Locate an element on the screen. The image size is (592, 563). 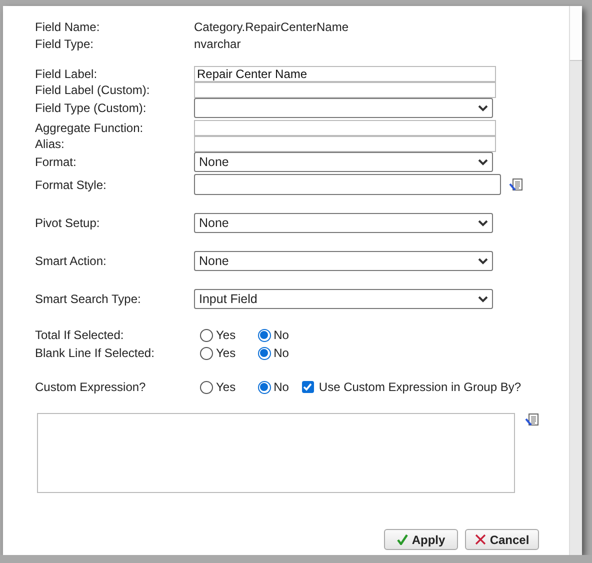
field-label: Field Type (Custom): is located at coordinates (91, 108).